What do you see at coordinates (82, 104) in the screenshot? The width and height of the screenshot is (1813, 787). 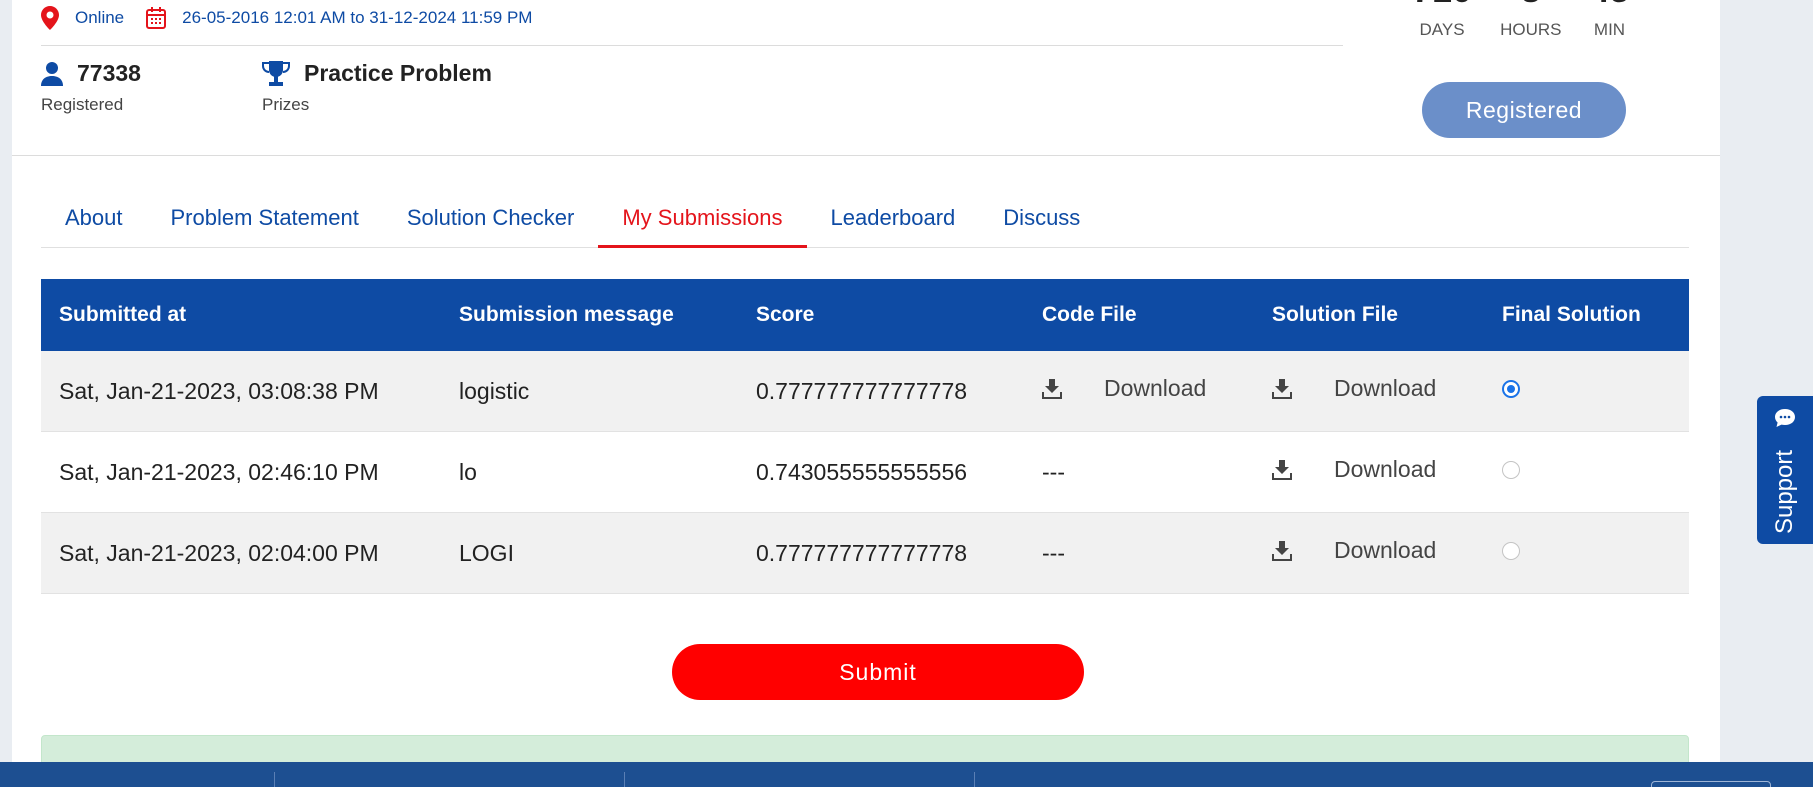 I see `registered-label: Registered` at bounding box center [82, 104].